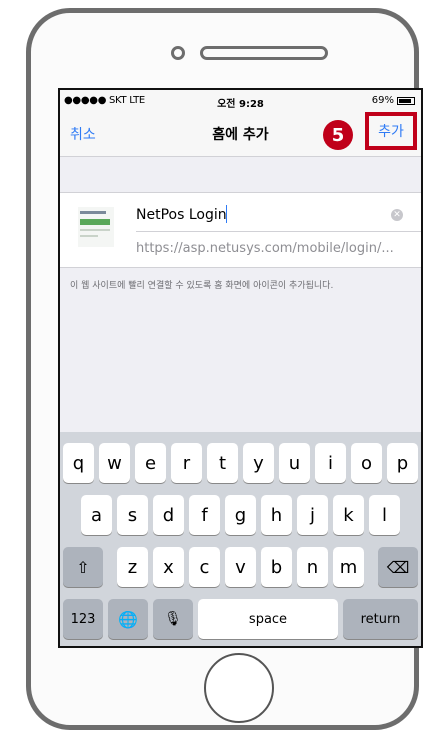 The image size is (445, 734). I want to click on key-e: e, so click(150, 463).